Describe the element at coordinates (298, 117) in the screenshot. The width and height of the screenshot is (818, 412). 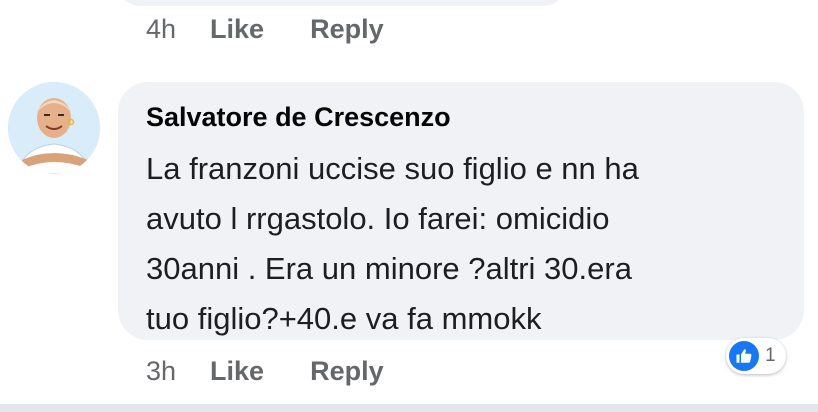
I see `comment-author: Salvatore de Crescenzo` at that location.